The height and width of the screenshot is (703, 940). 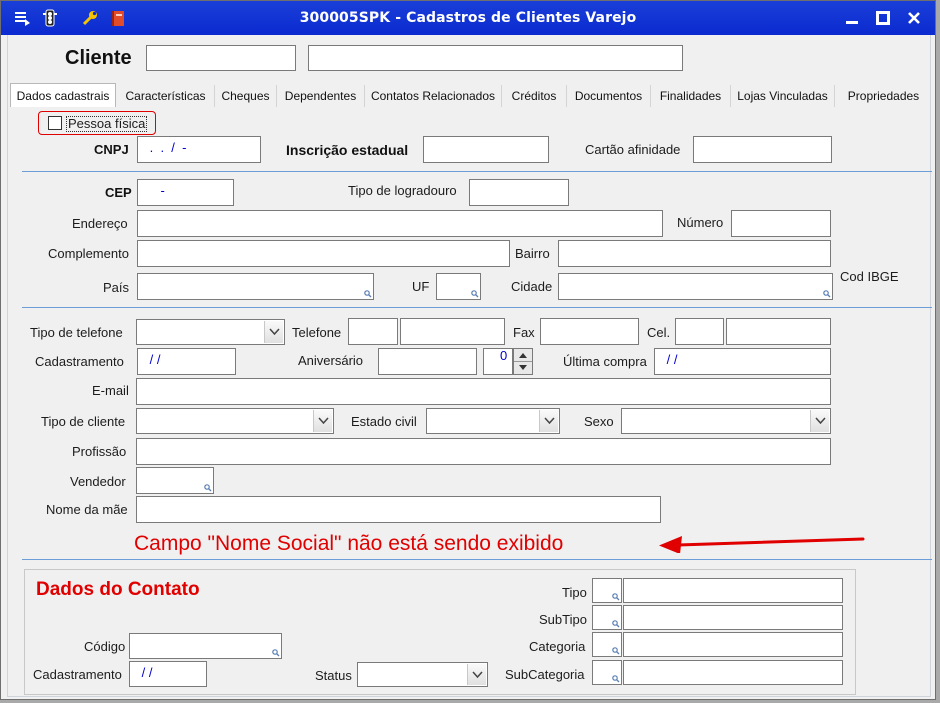 What do you see at coordinates (107, 124) in the screenshot?
I see `pessoa-fisica-label: Pessoa física` at bounding box center [107, 124].